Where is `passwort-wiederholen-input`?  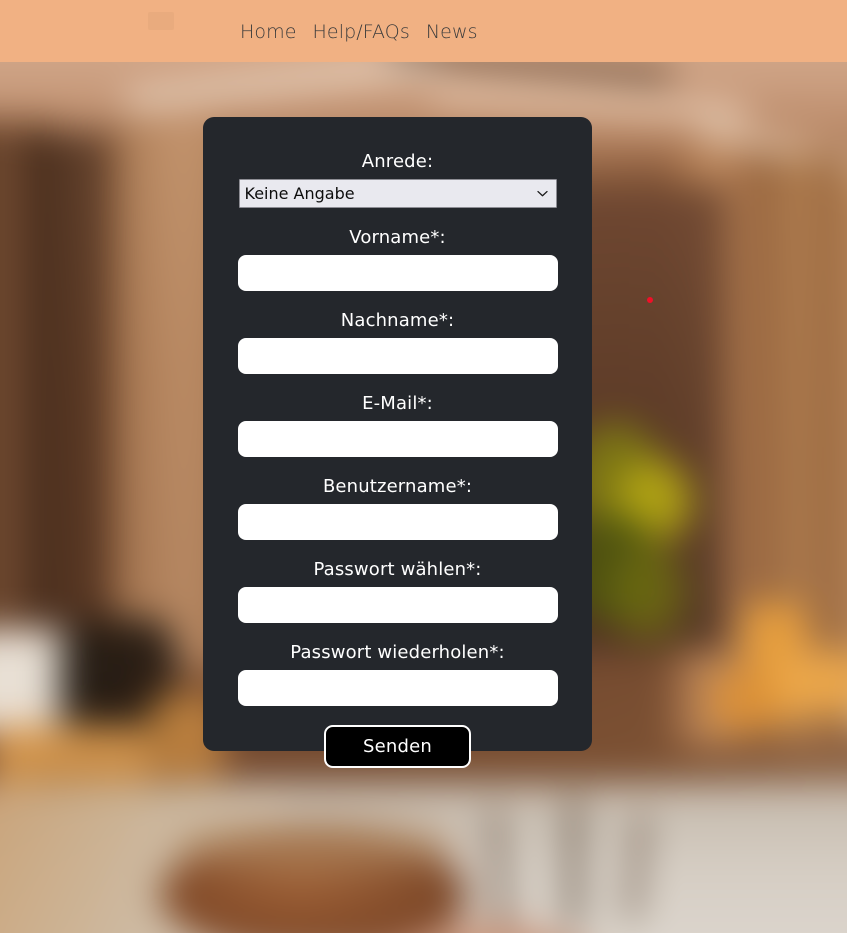 passwort-wiederholen-input is located at coordinates (397, 688).